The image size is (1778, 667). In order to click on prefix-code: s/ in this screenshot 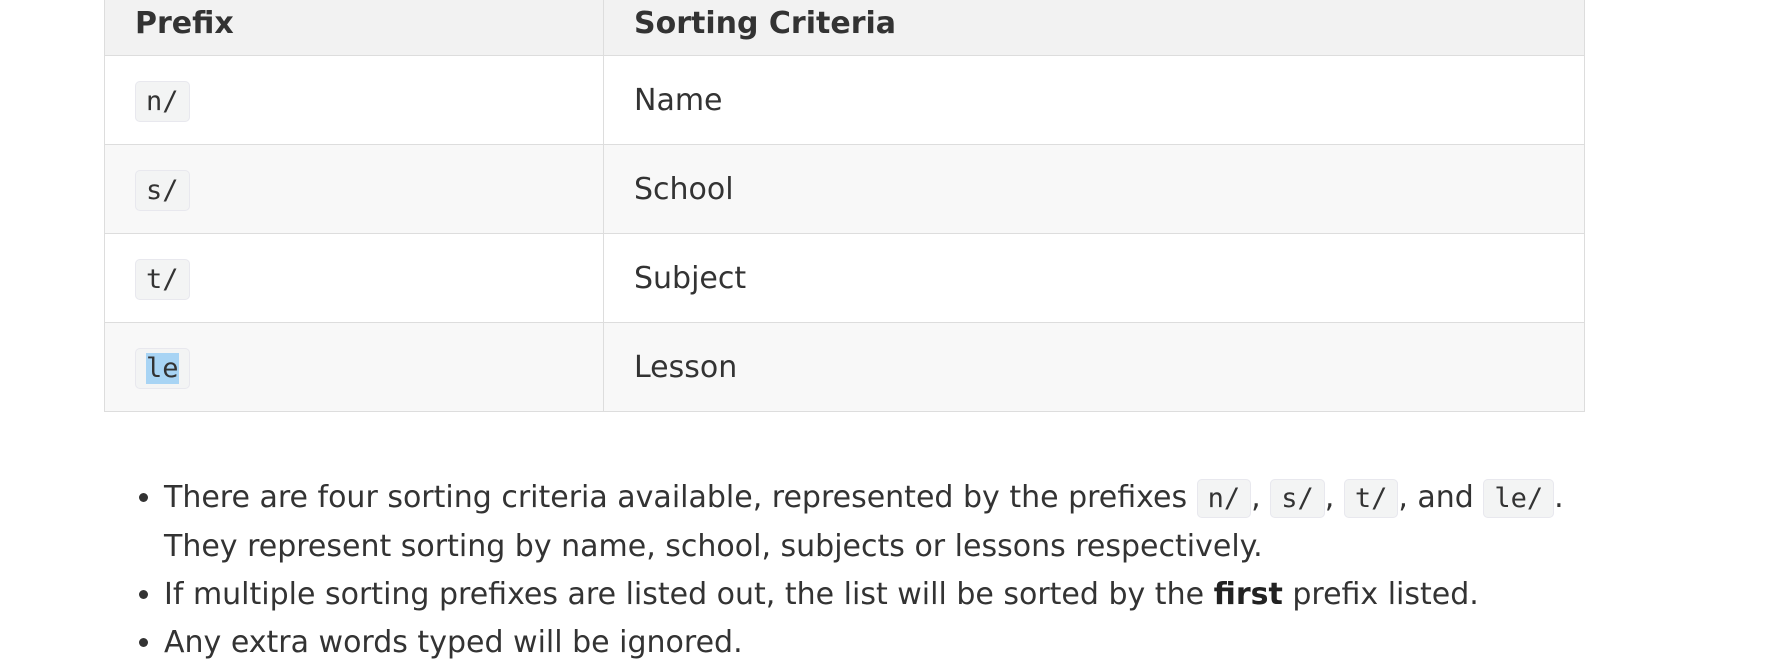, I will do `click(162, 190)`.